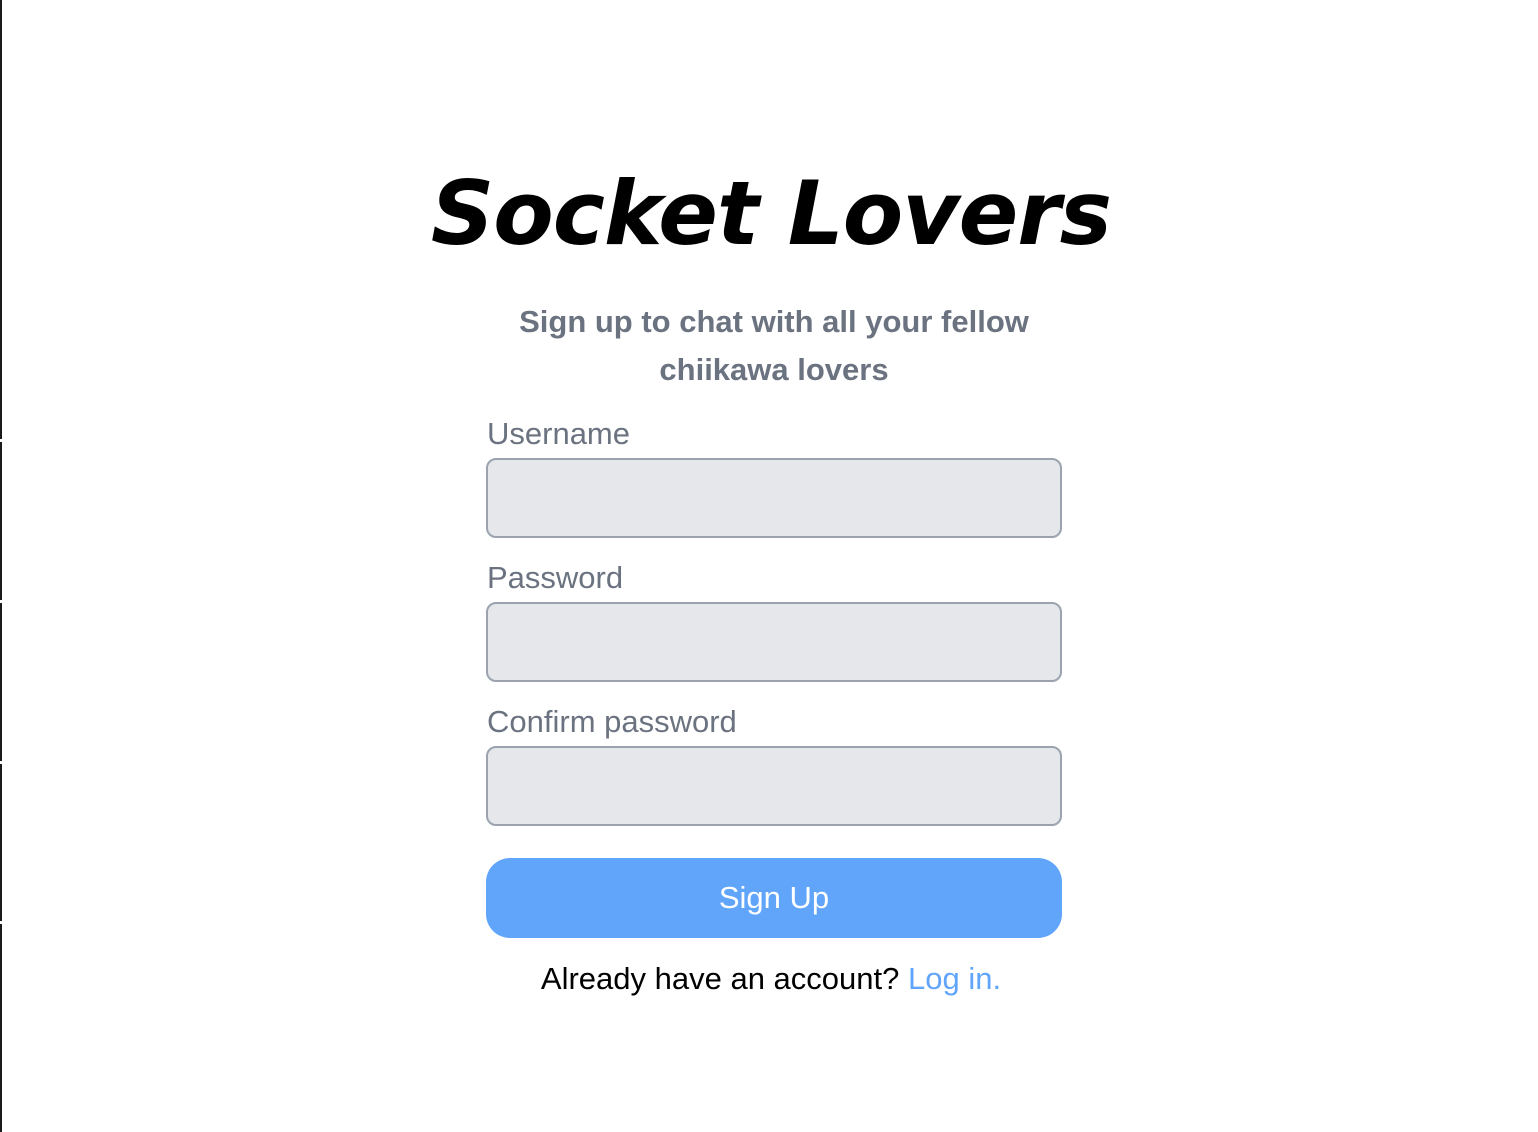 The image size is (1538, 1132). I want to click on login-prompt-text: Already have an account?, so click(720, 978).